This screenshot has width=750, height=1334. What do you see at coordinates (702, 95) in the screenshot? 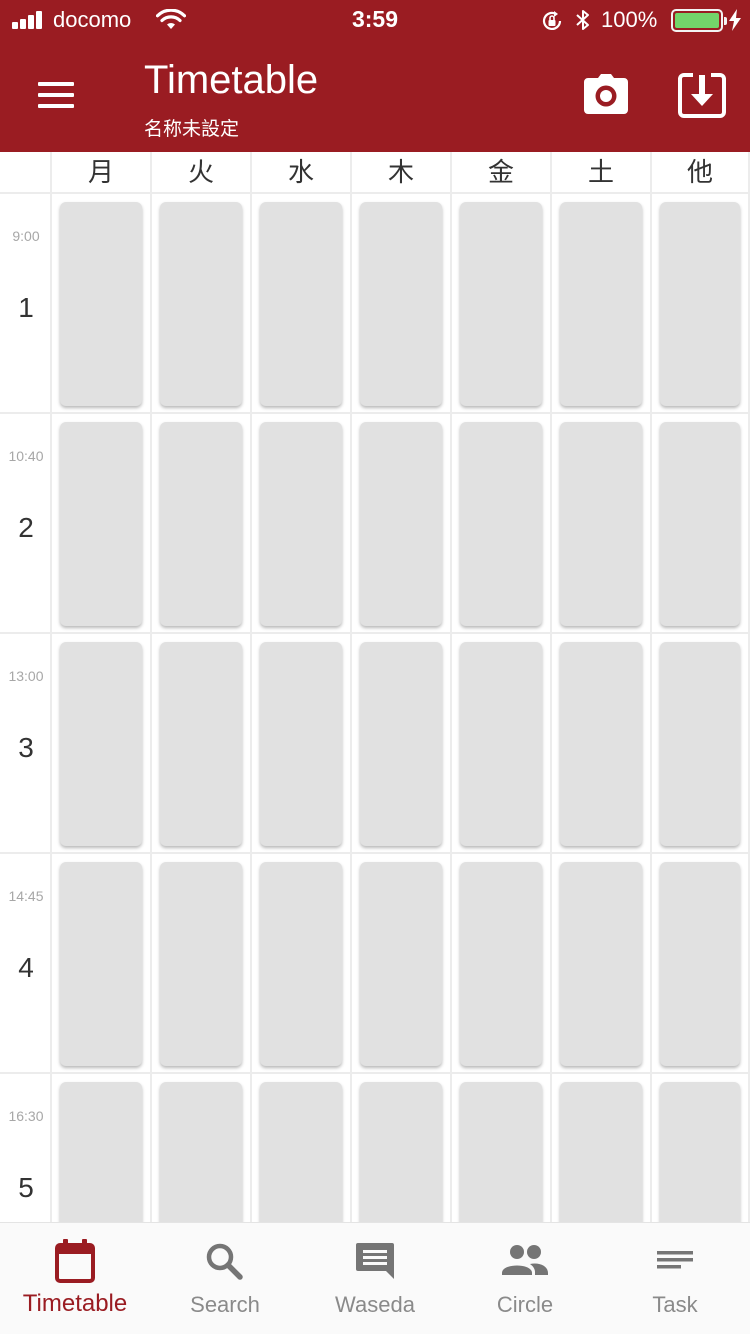
I see `download-icon` at bounding box center [702, 95].